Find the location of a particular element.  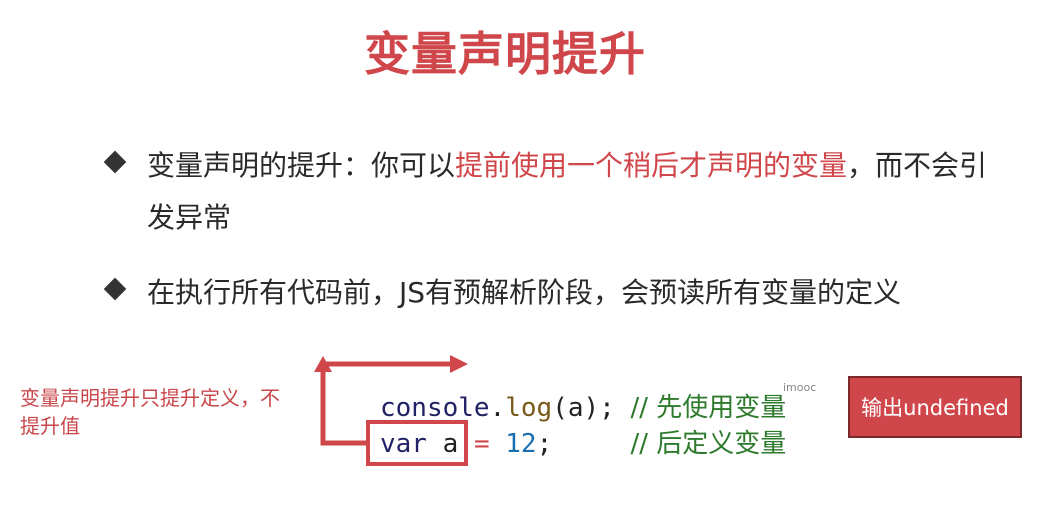

output-label: 输出undefined is located at coordinates (935, 408).